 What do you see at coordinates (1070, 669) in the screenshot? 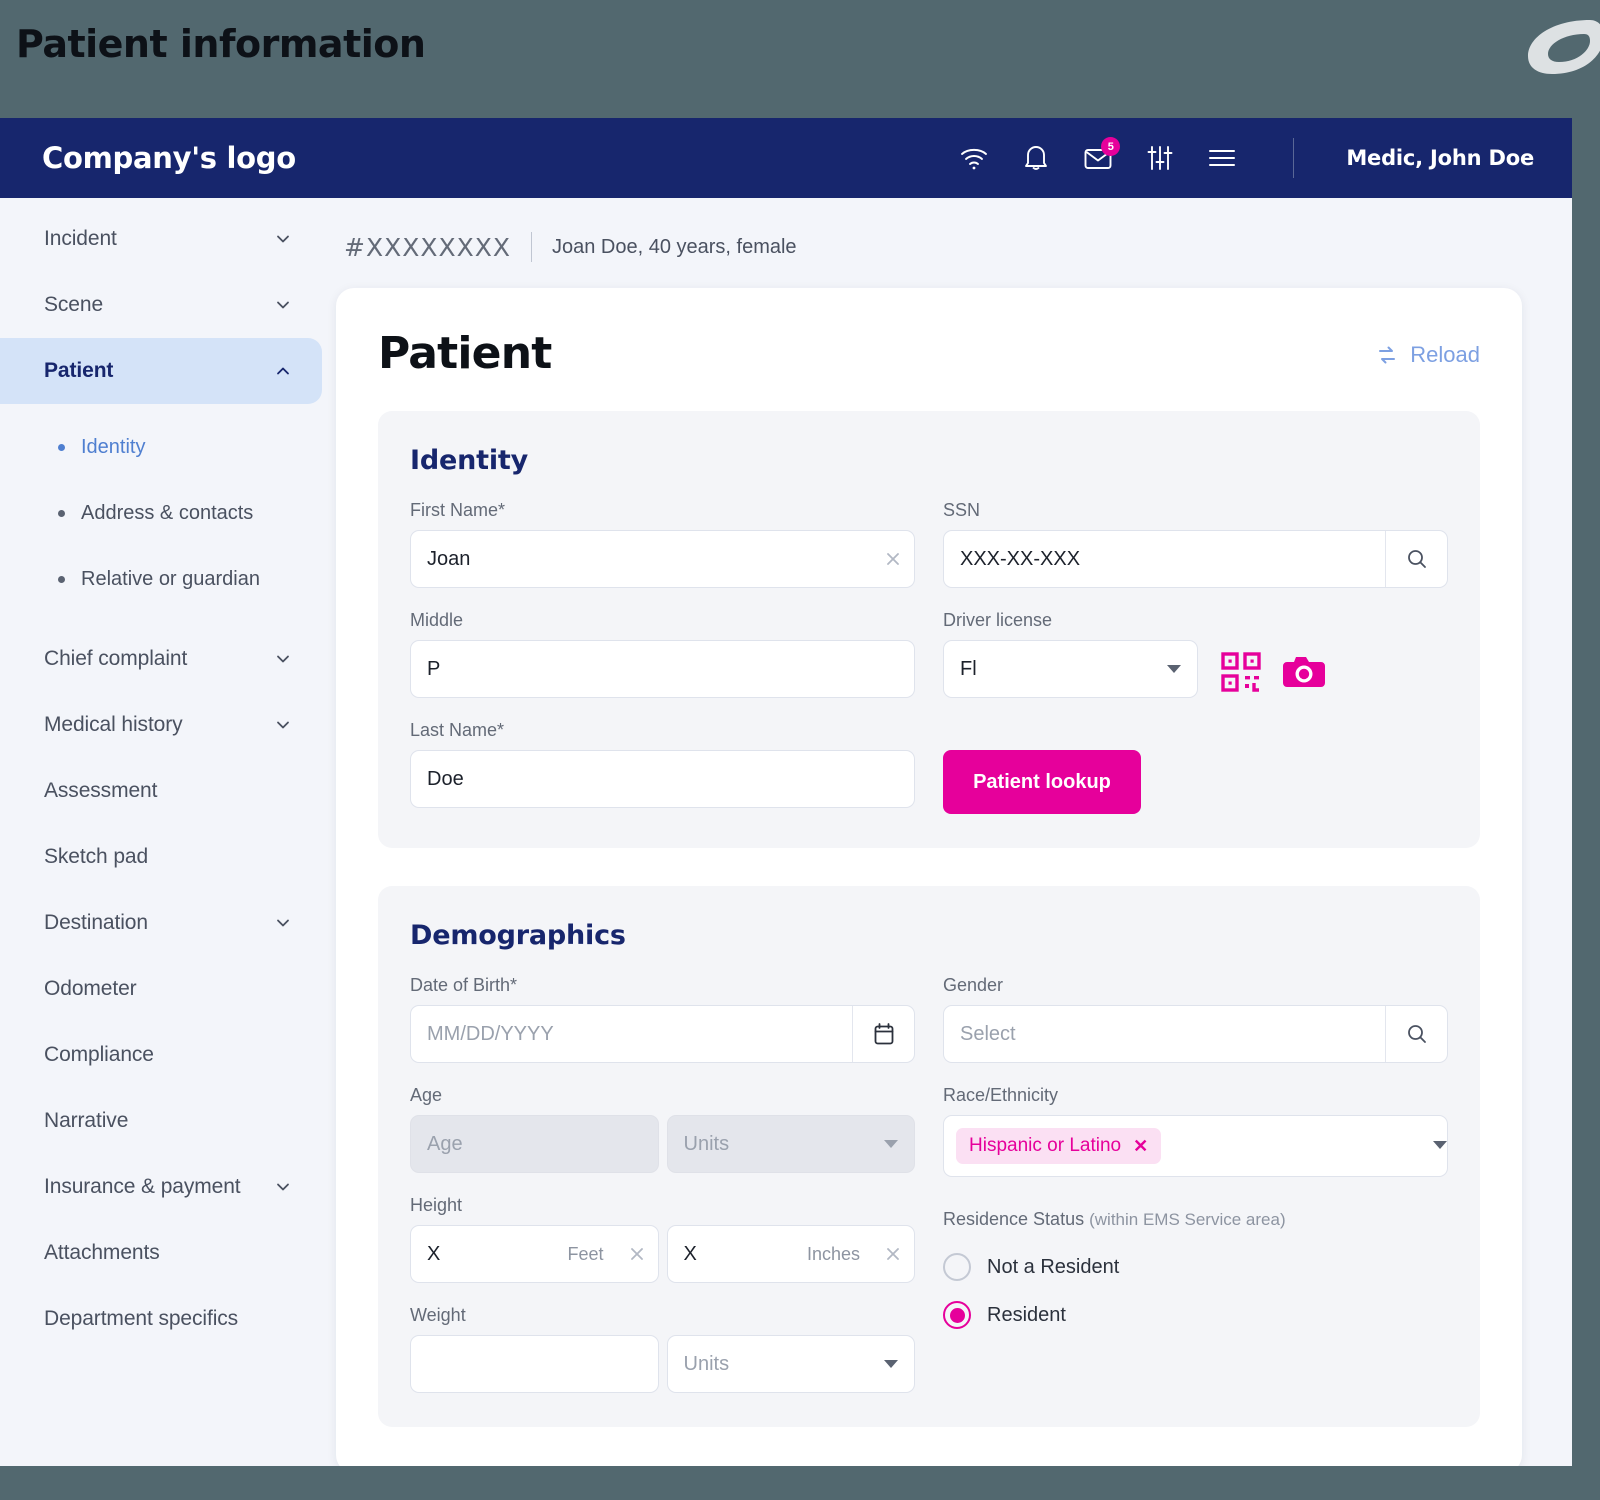
I see `driver-license-select: Fl` at bounding box center [1070, 669].